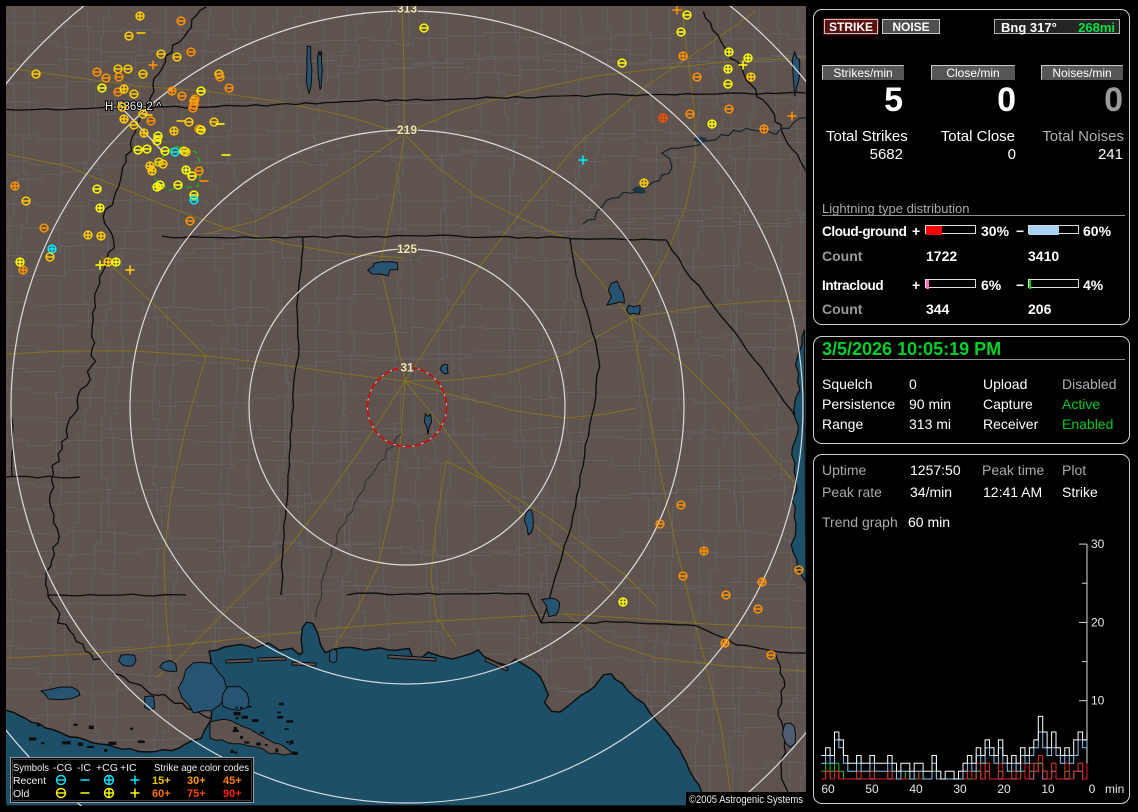 The image size is (1138, 812). What do you see at coordinates (128, 768) in the screenshot?
I see `svg-text: +IC` at bounding box center [128, 768].